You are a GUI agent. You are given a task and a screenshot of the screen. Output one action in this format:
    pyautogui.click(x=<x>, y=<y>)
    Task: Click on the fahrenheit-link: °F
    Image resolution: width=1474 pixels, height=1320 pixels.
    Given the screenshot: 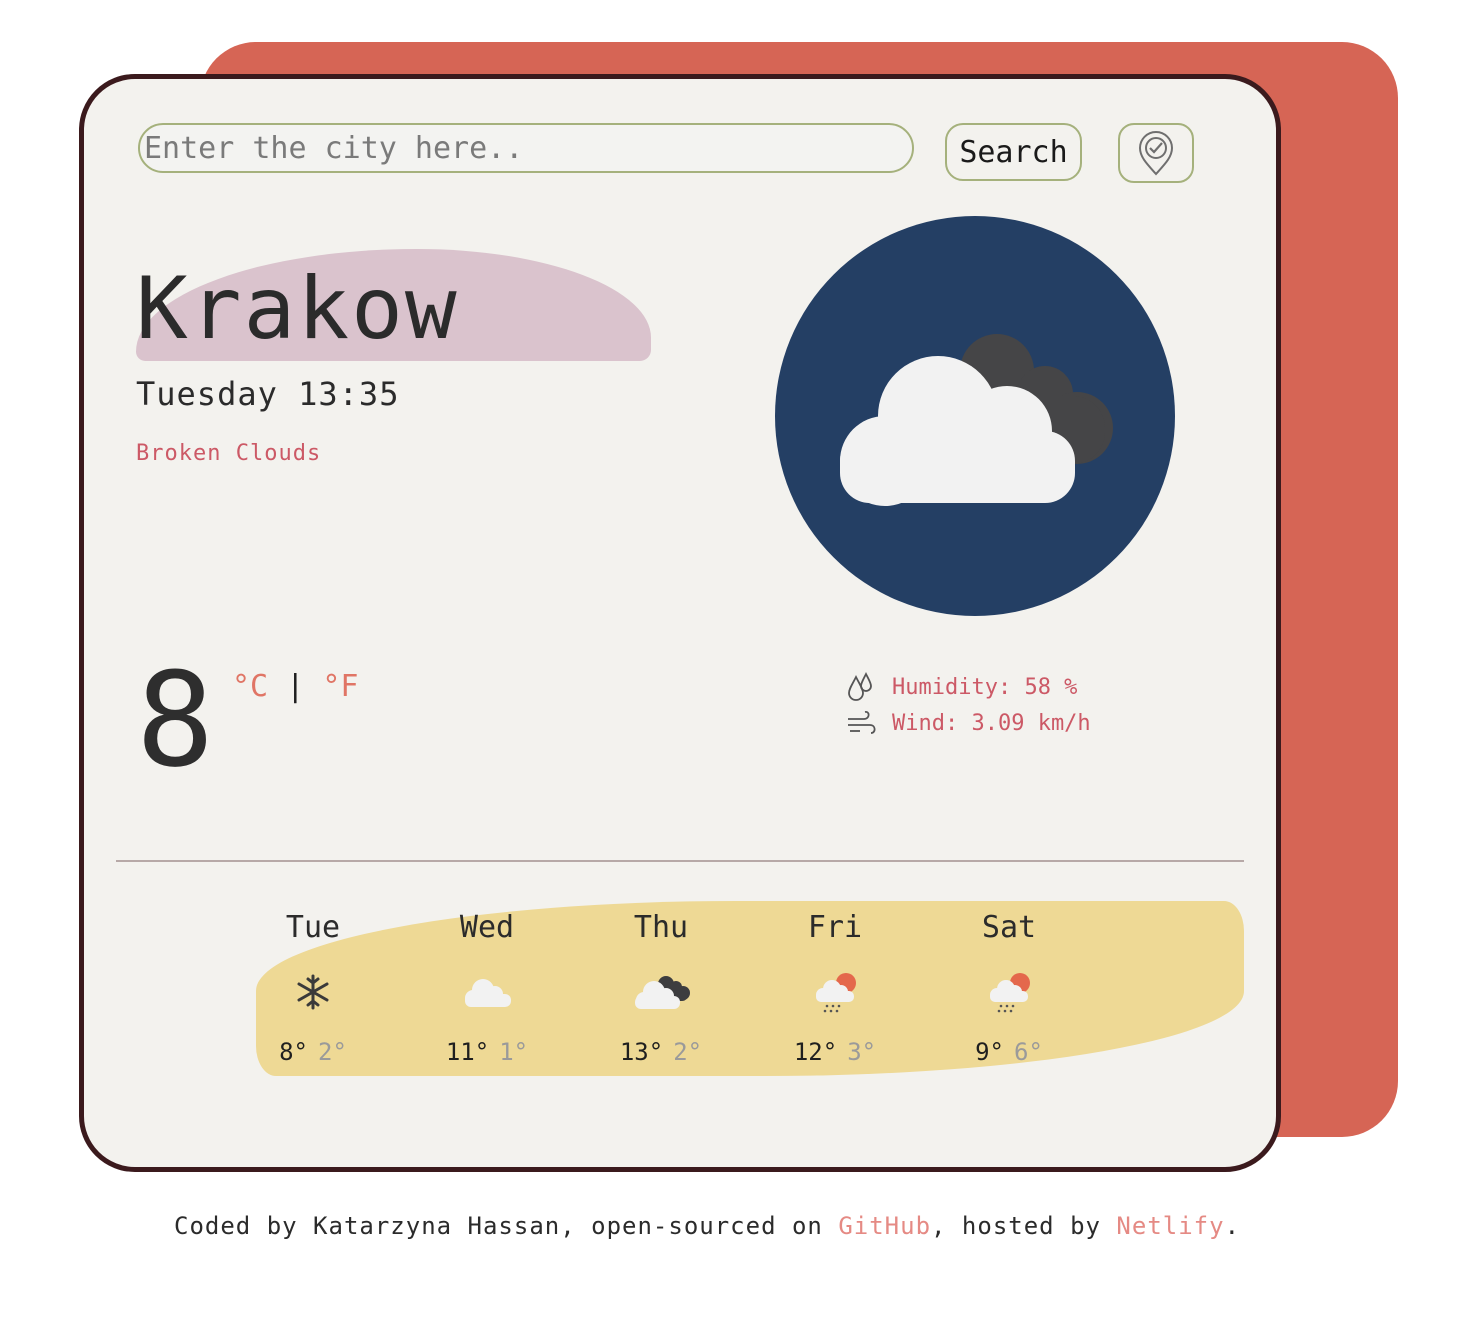 What is the action you would take?
    pyautogui.click(x=340, y=686)
    